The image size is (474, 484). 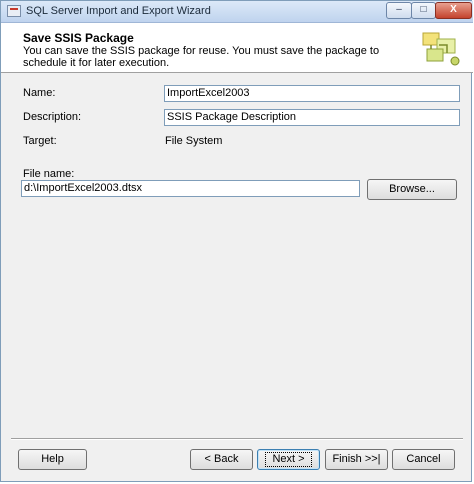 What do you see at coordinates (237, 439) in the screenshot?
I see `footer-separator` at bounding box center [237, 439].